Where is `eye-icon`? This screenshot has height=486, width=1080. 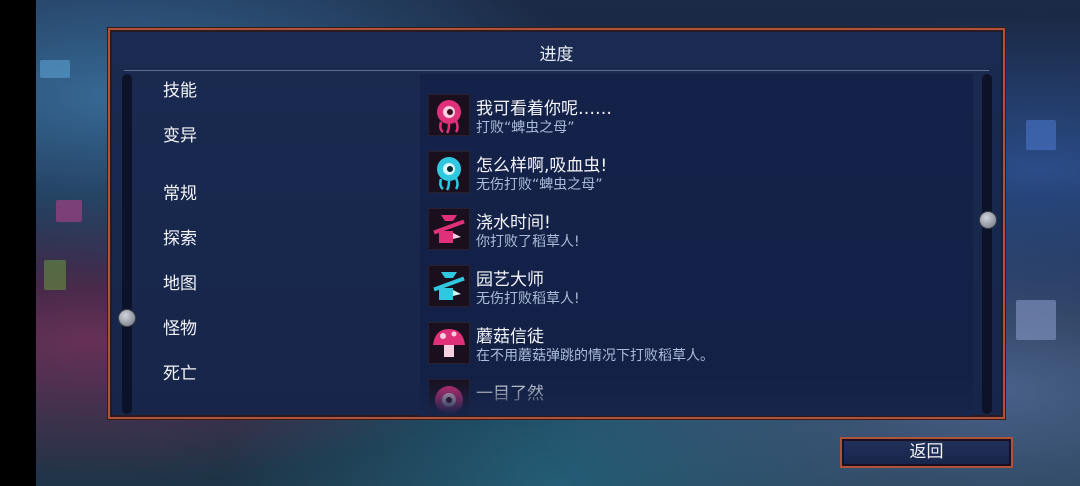
eye-icon is located at coordinates (449, 397).